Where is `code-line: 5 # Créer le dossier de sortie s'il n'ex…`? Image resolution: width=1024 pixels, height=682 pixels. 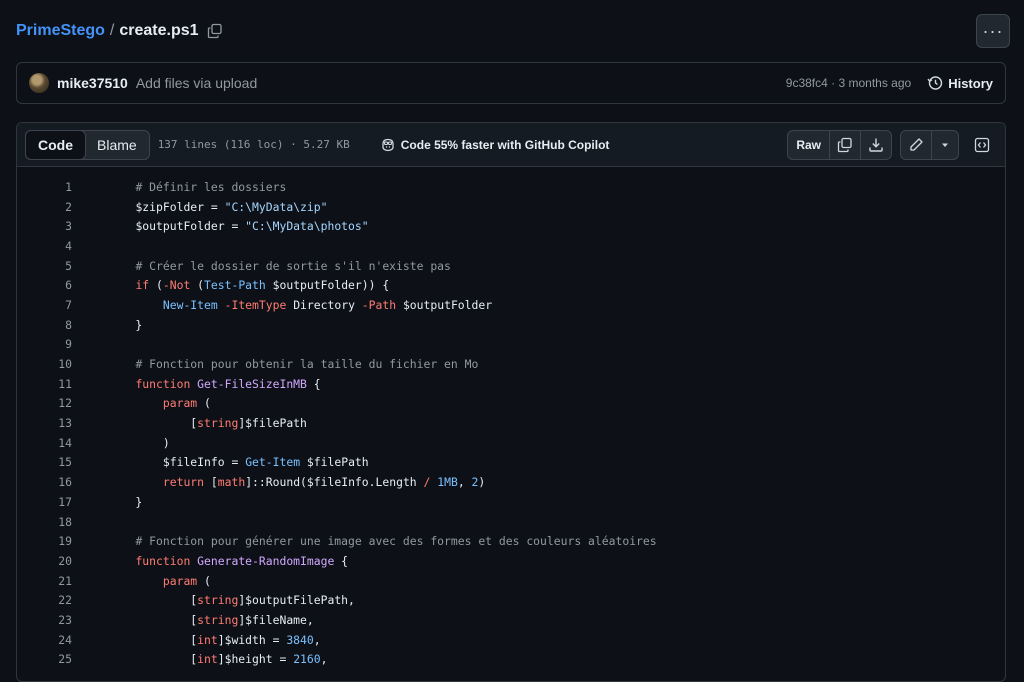
code-line: 5 # Créer le dossier de sortie s'il n'ex… is located at coordinates (511, 266).